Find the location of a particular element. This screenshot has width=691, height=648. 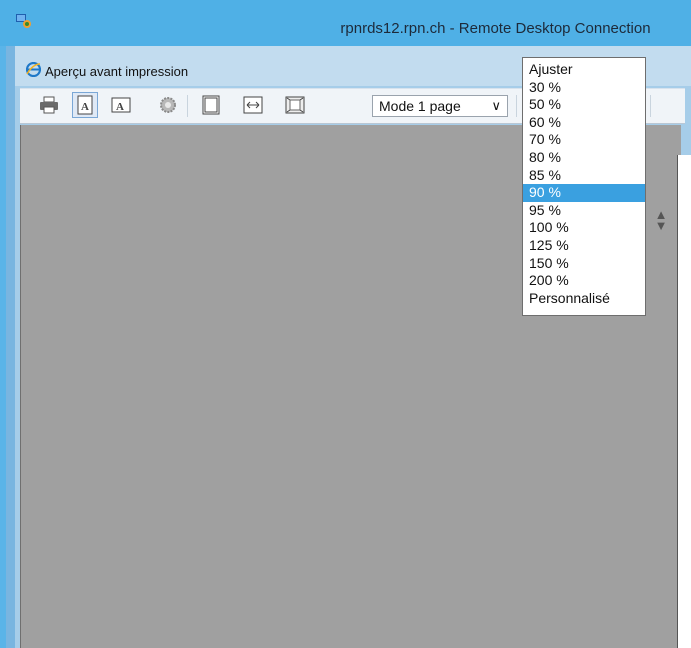

print-button is located at coordinates (49, 105).